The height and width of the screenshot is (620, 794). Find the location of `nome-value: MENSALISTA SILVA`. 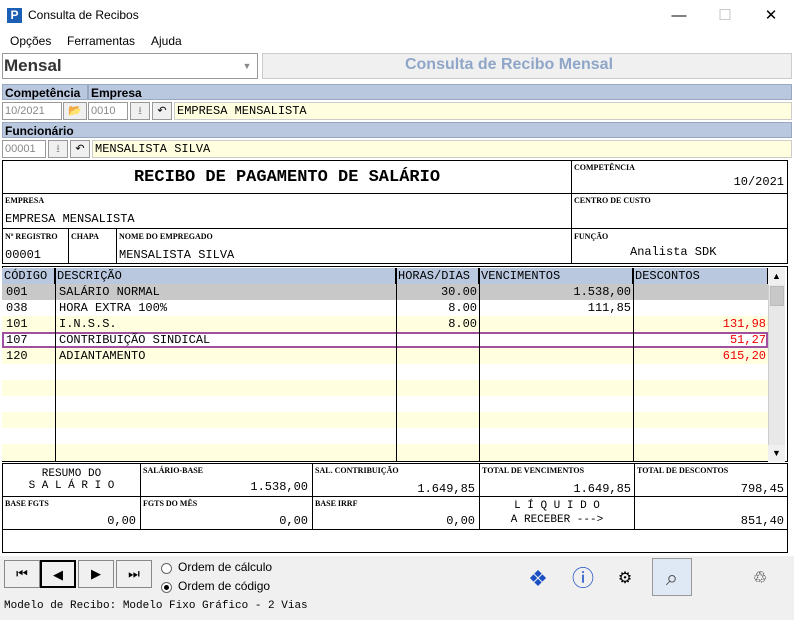

nome-value: MENSALISTA SILVA is located at coordinates (177, 255).